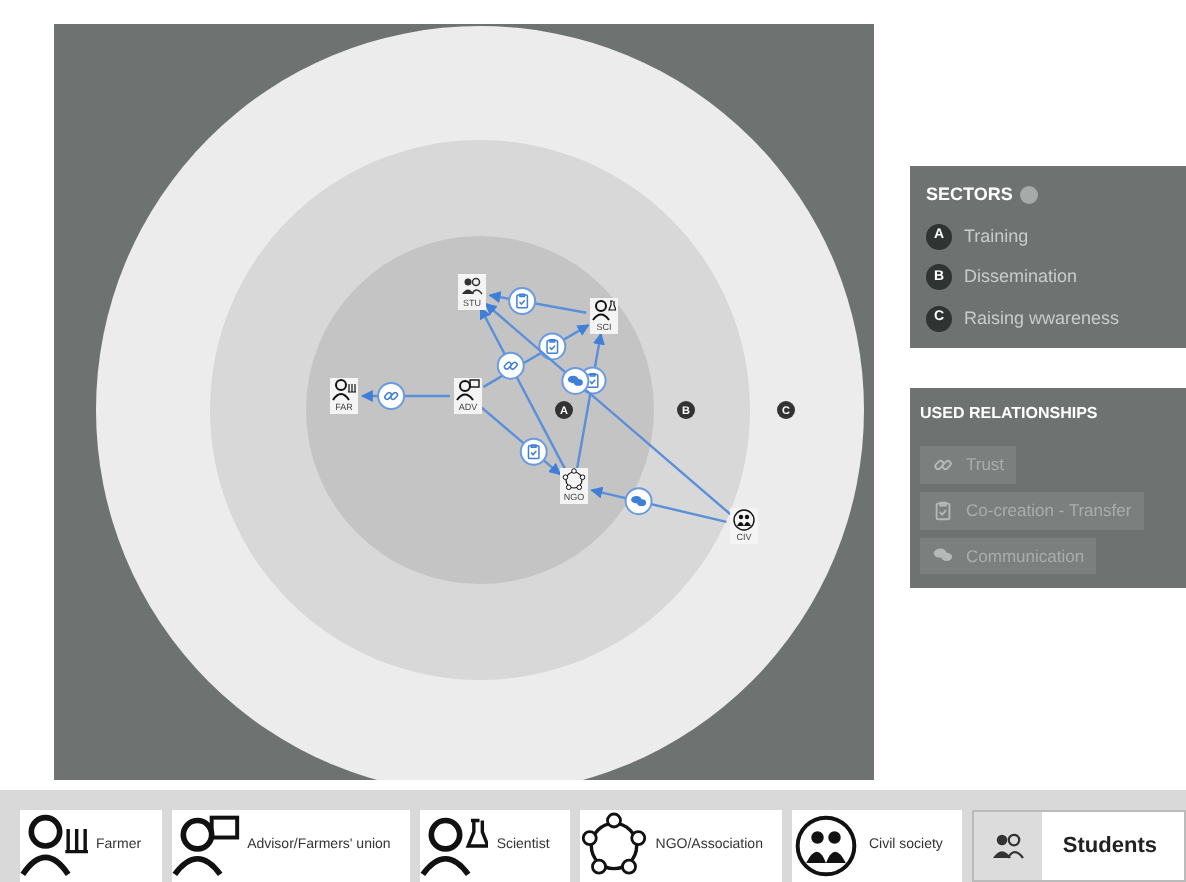 The width and height of the screenshot is (1186, 882). I want to click on relationship-arrow, so click(405, 396).